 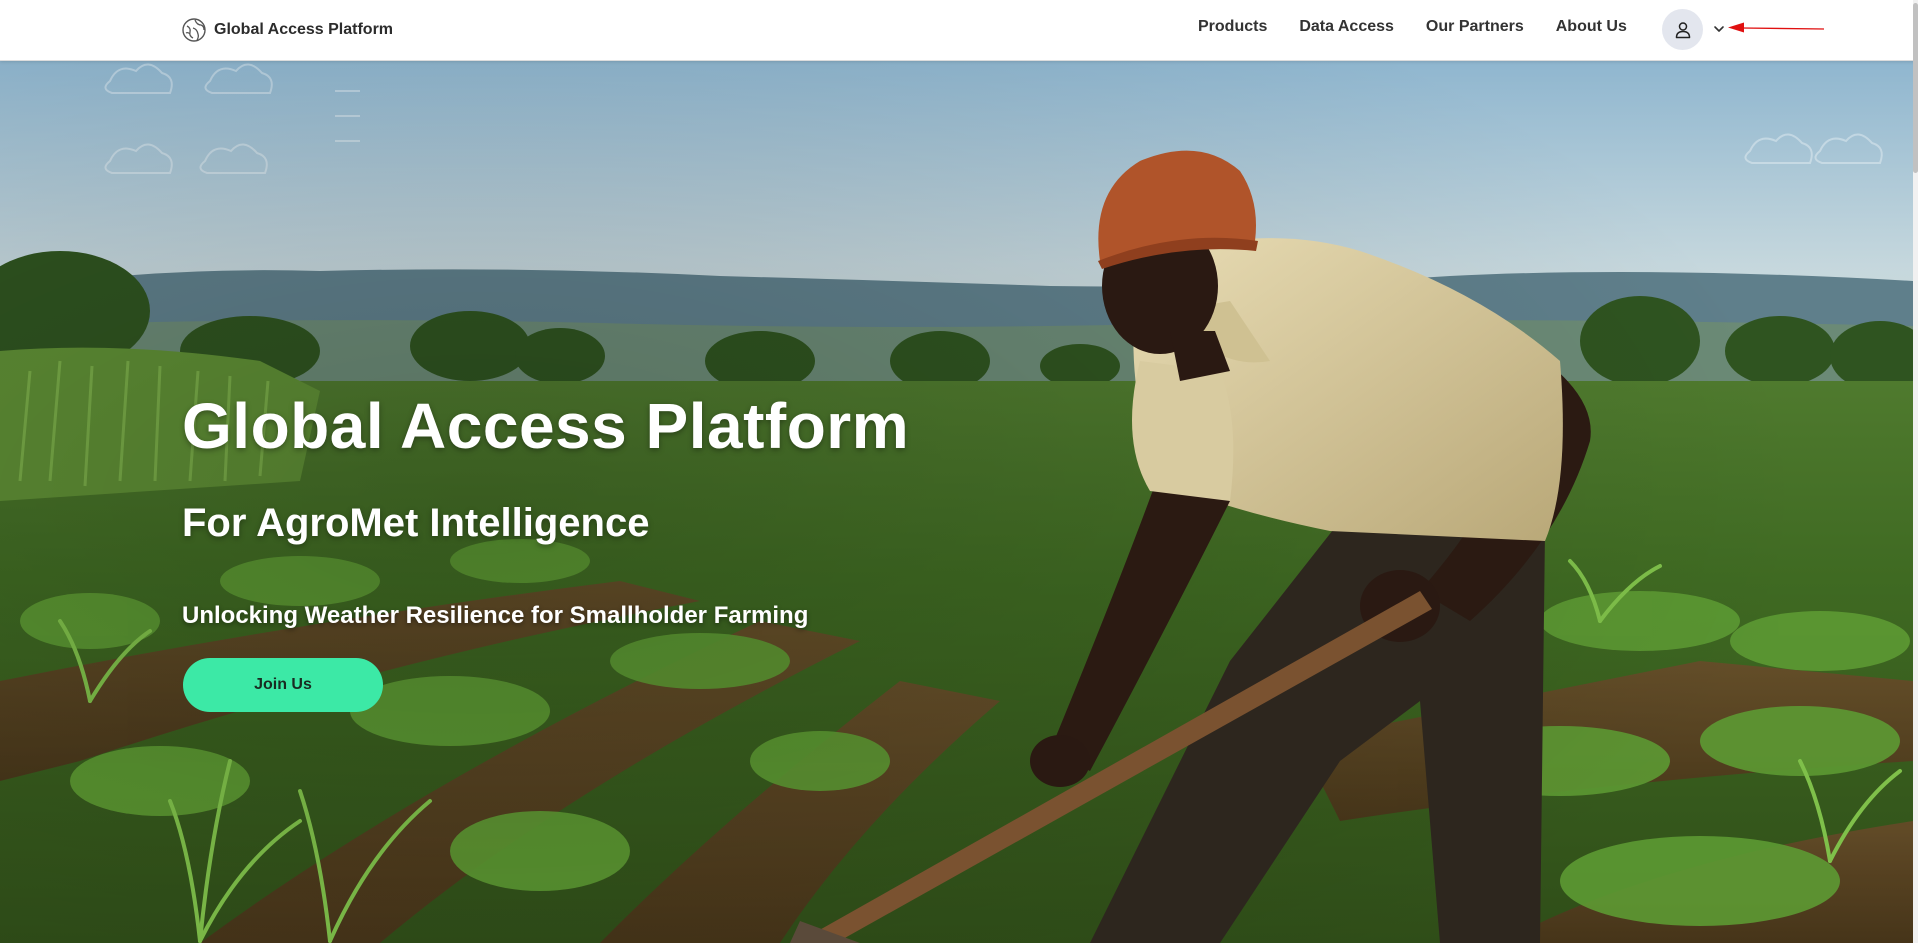 What do you see at coordinates (194, 30) in the screenshot?
I see `globe-leaf-icon` at bounding box center [194, 30].